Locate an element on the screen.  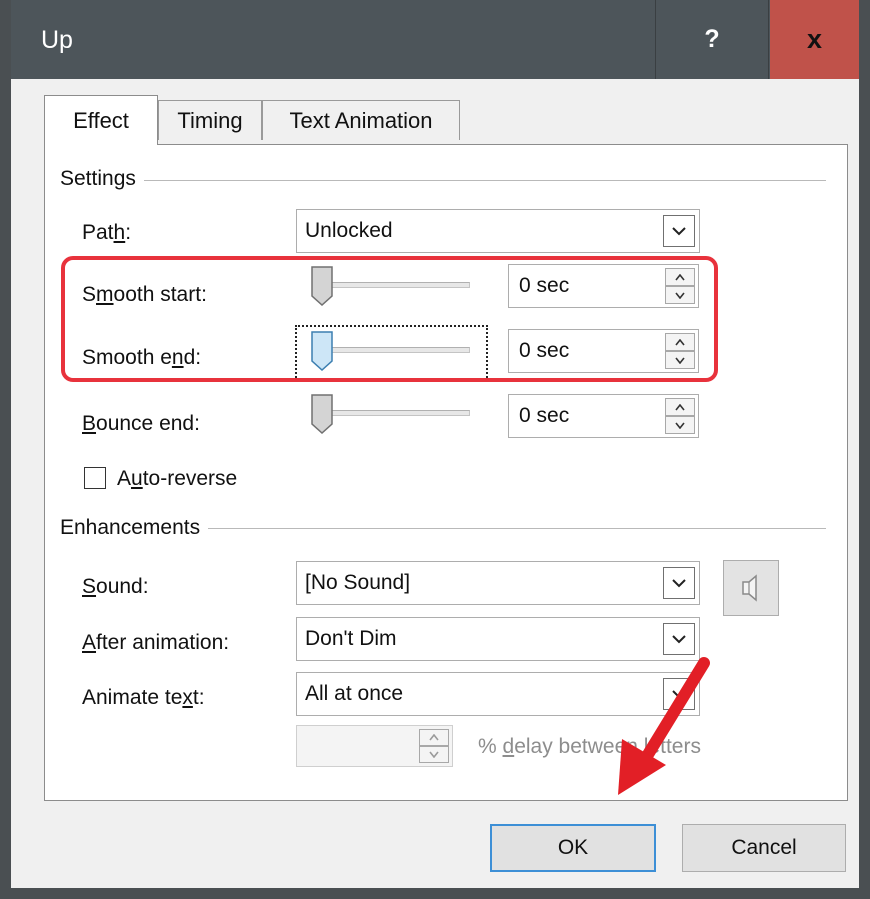
path-value: Unlocked is located at coordinates (349, 230).